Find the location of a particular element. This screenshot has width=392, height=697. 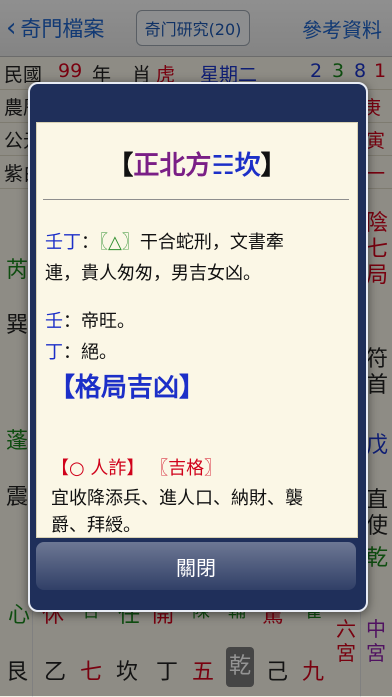

omen-tag: 〖△〗 is located at coordinates (119, 242).